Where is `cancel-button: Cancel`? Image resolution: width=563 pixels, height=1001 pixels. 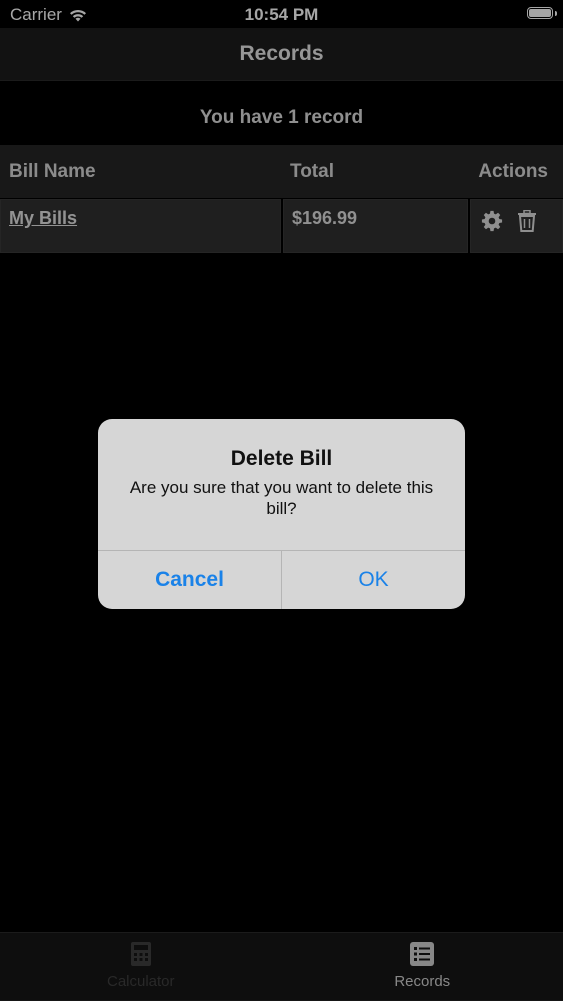 cancel-button: Cancel is located at coordinates (190, 580).